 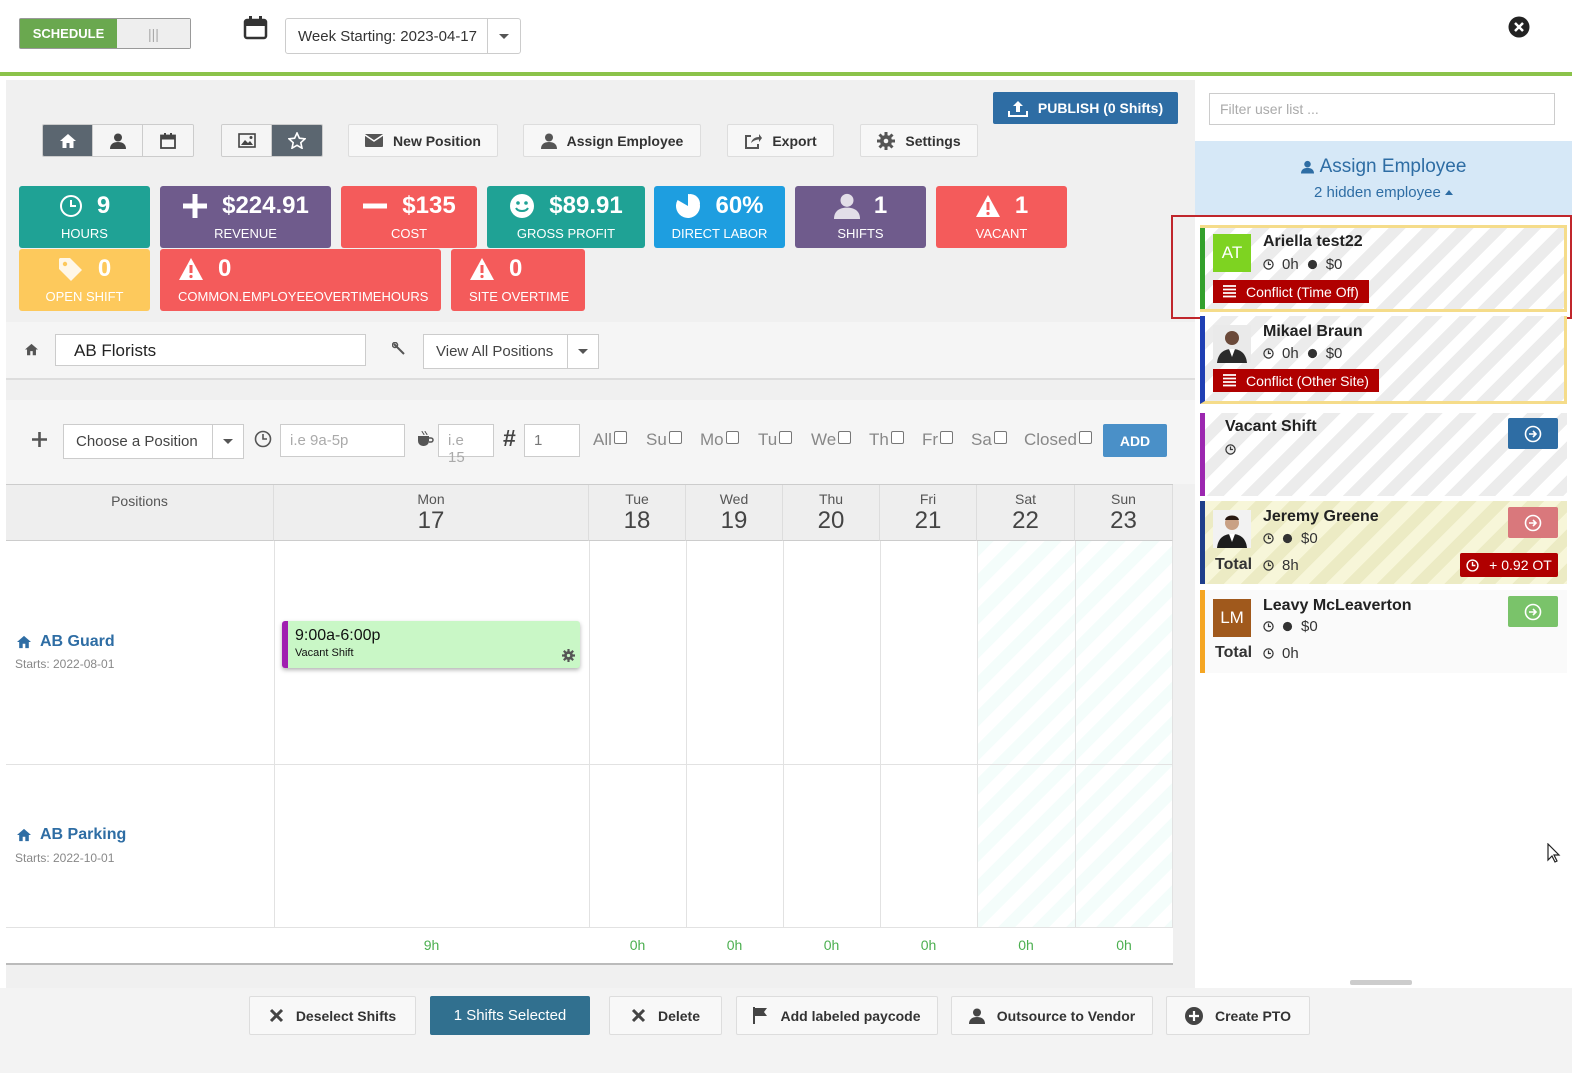 What do you see at coordinates (1383, 360) in the screenshot?
I see `employee-card: Mikael Braun 0h $0 Conflict (Other Site)` at bounding box center [1383, 360].